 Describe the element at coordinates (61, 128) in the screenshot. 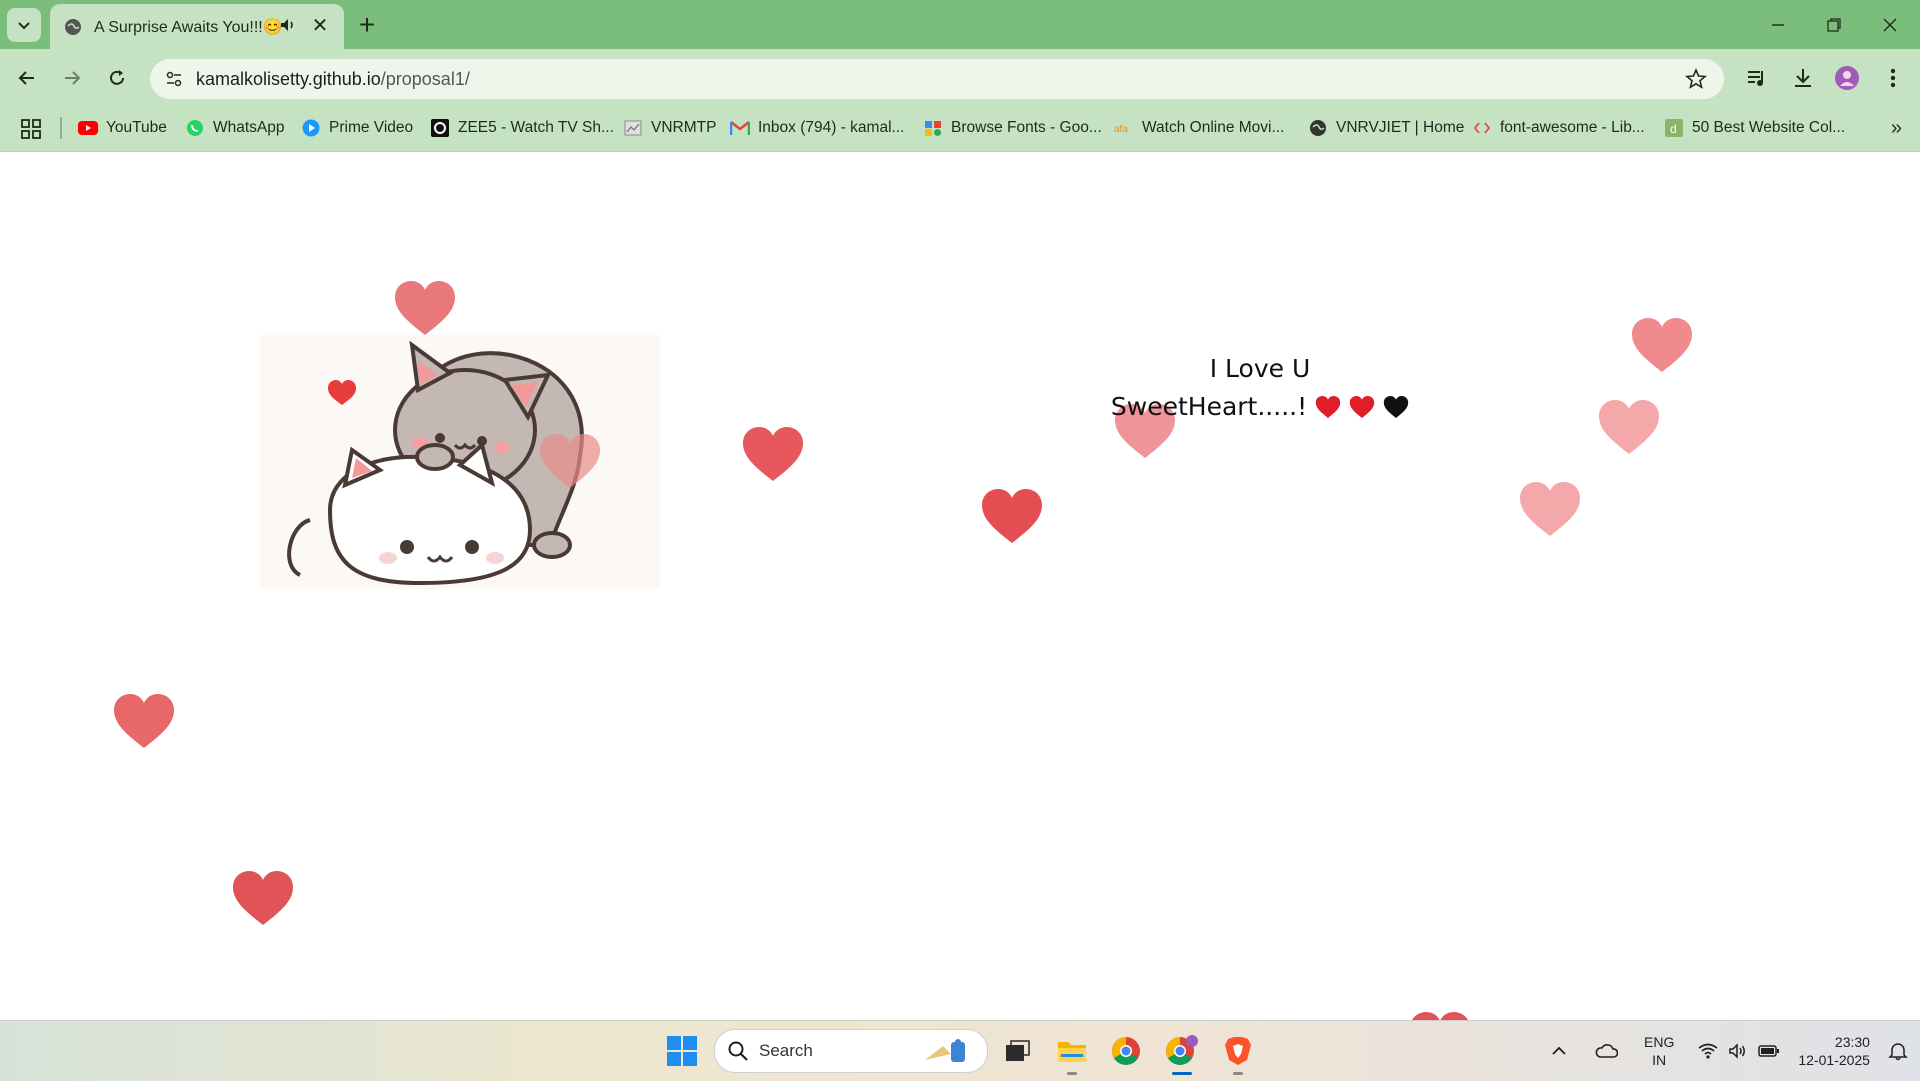

I see `bookmarks-separator` at that location.